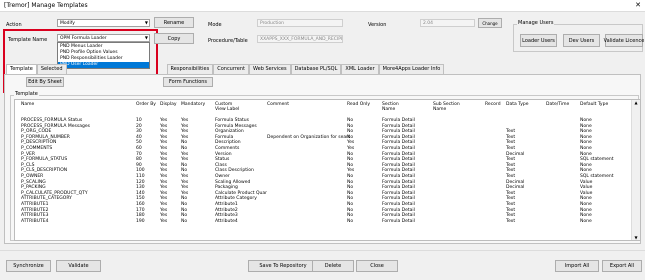 The width and height of the screenshot is (645, 280). Describe the element at coordinates (636, 102) in the screenshot. I see `scroll-up-icon: ▲` at that location.